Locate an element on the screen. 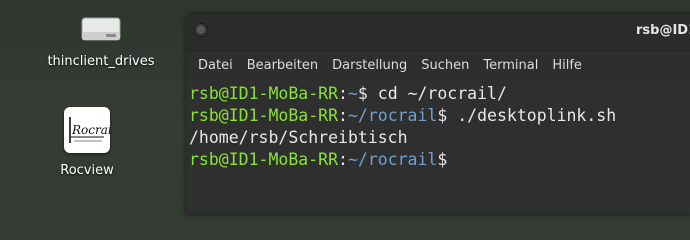 This screenshot has width=690, height=240. command-output: /home/rsb/Schreibtisch is located at coordinates (298, 137).